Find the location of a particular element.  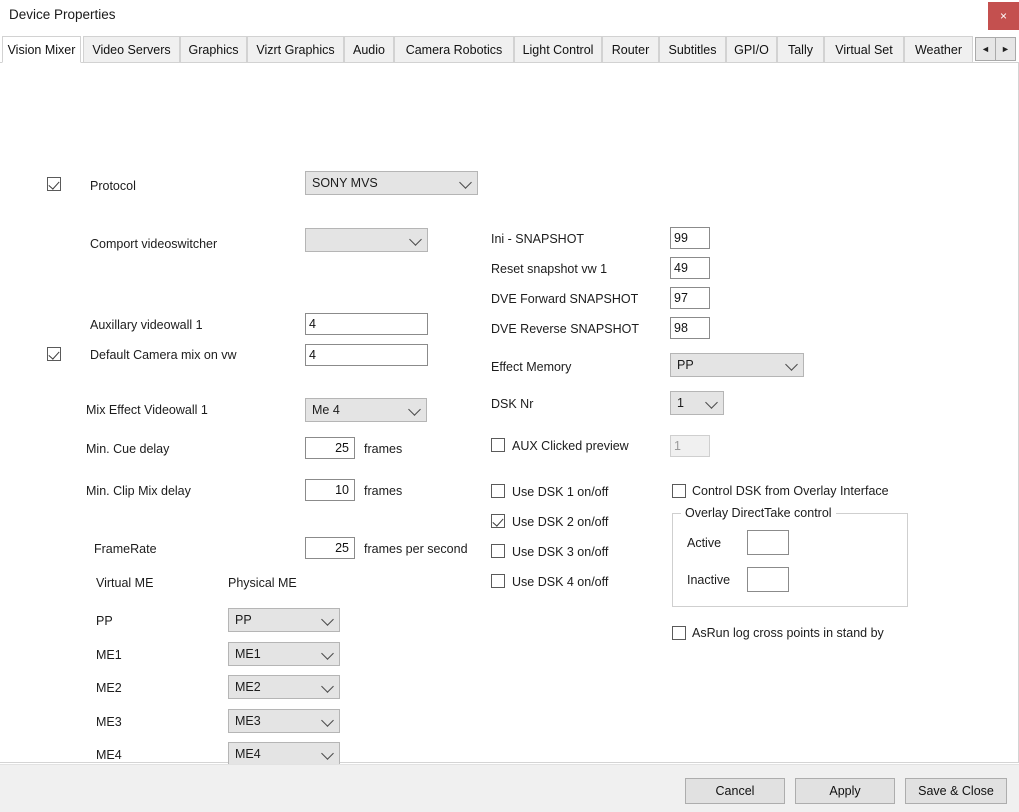

tab-camera-robotics: Camera Robotics is located at coordinates (454, 49).